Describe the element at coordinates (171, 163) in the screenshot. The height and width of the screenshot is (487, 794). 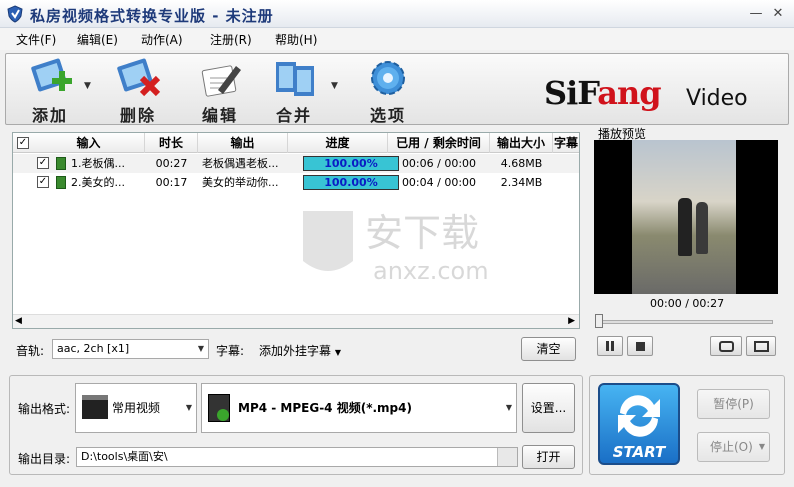
I see `row-duration: 00:27` at that location.